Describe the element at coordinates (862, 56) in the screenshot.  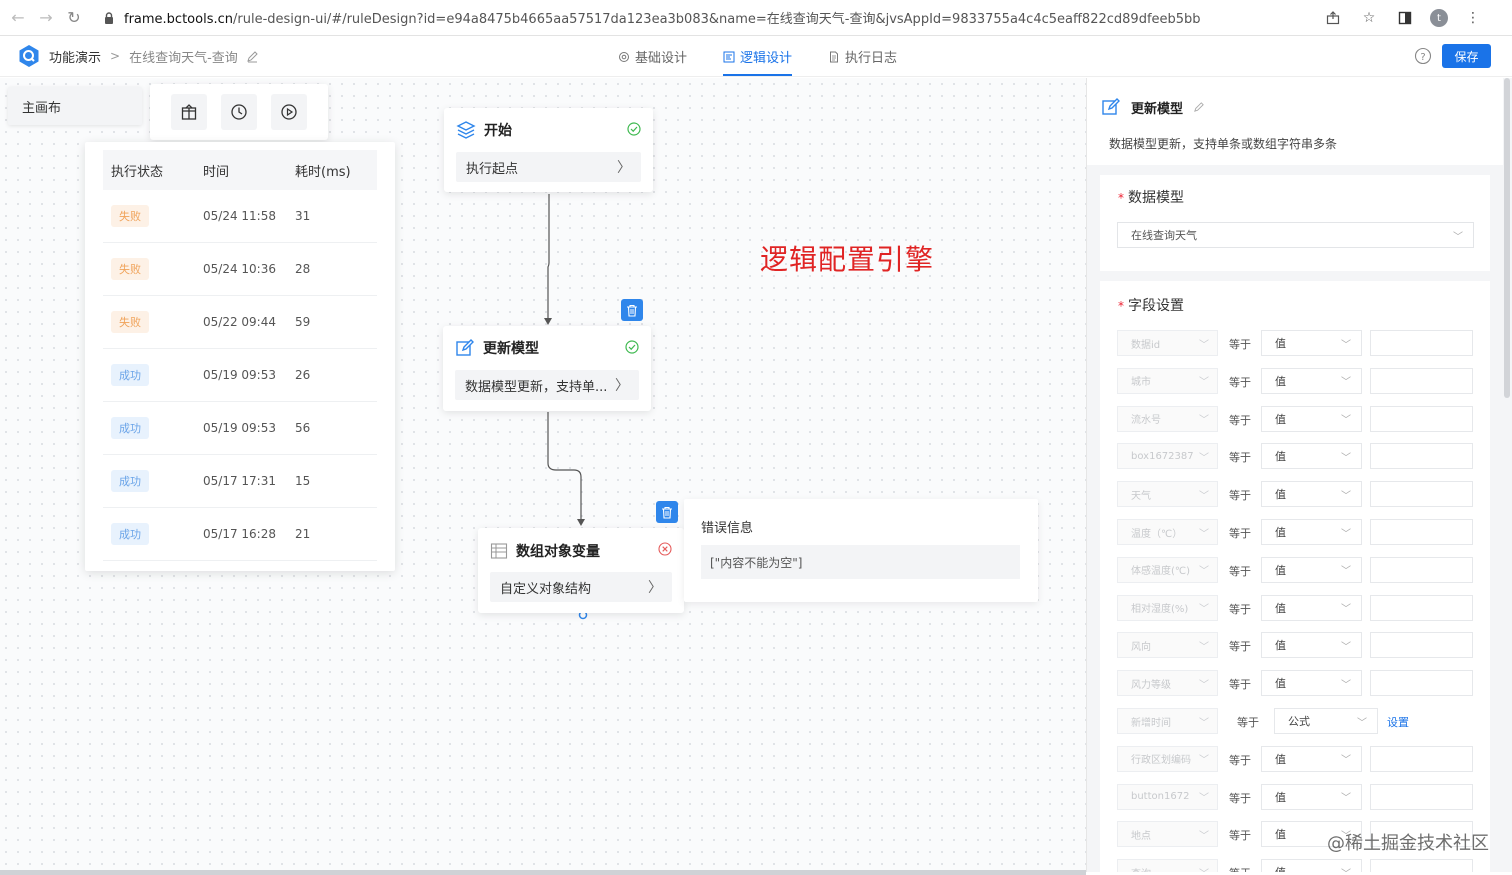
I see `tab-execution-log: 执行日志` at that location.